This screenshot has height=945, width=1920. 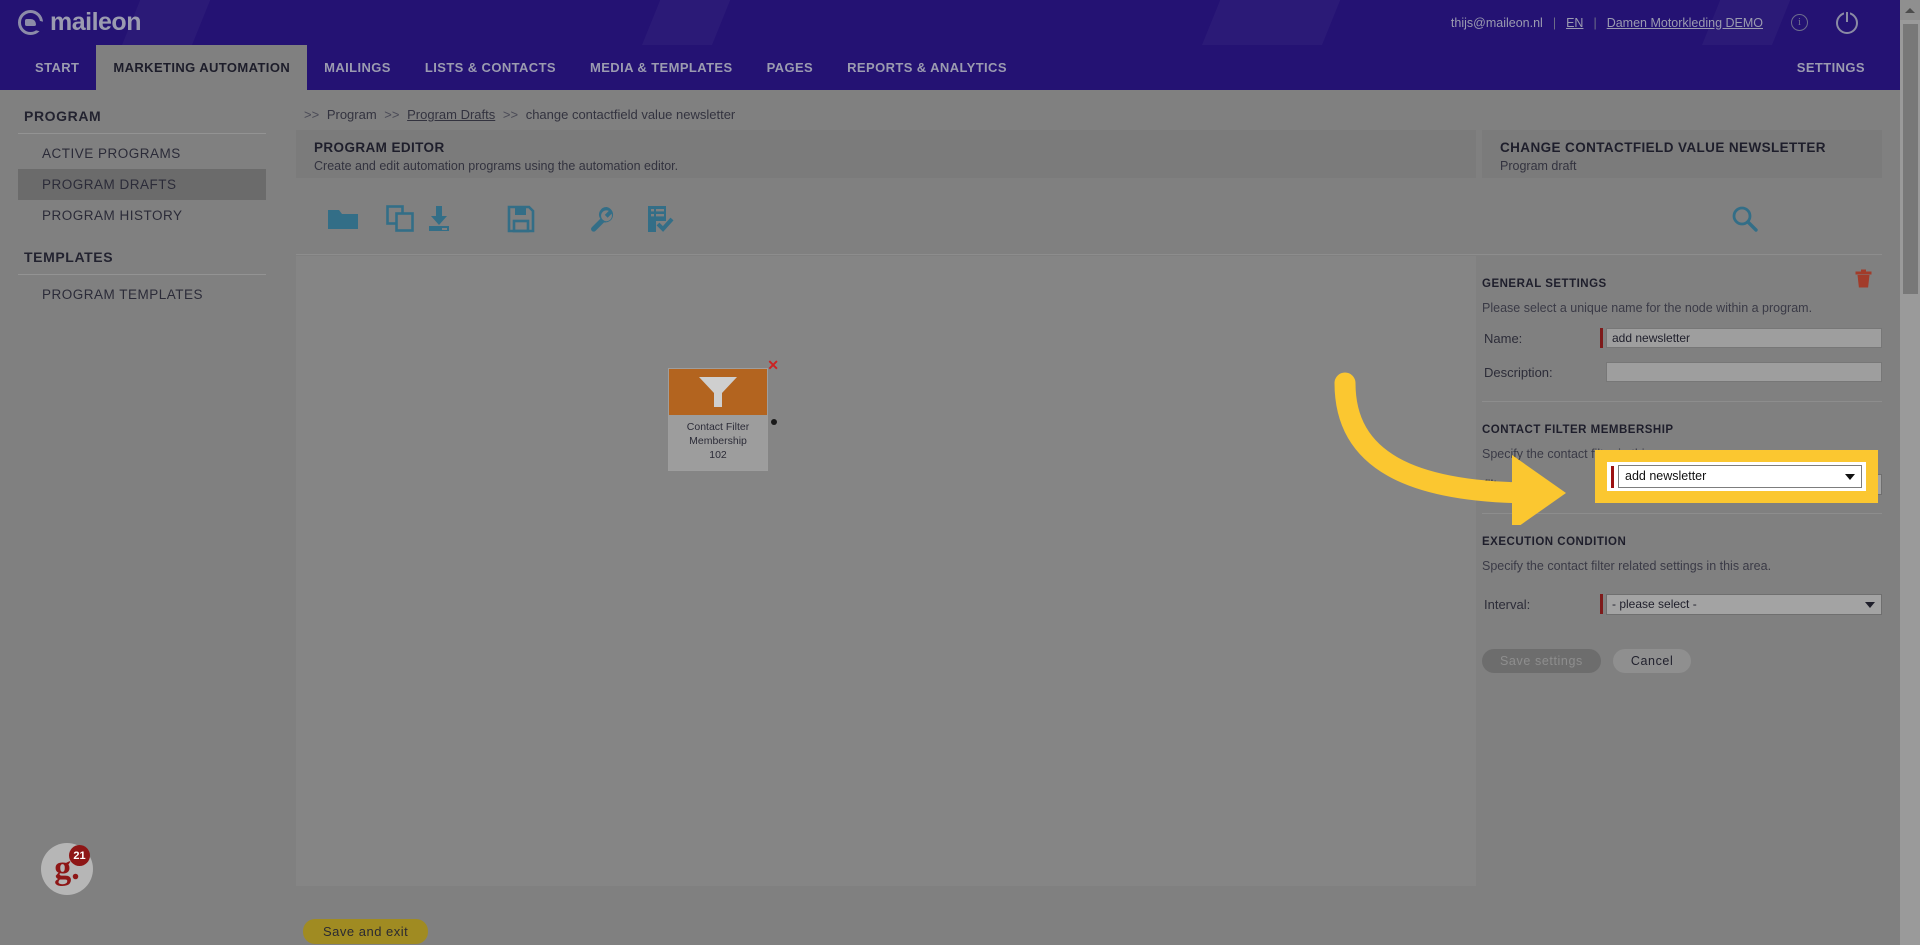 I want to click on power-icon, so click(x=1847, y=22).